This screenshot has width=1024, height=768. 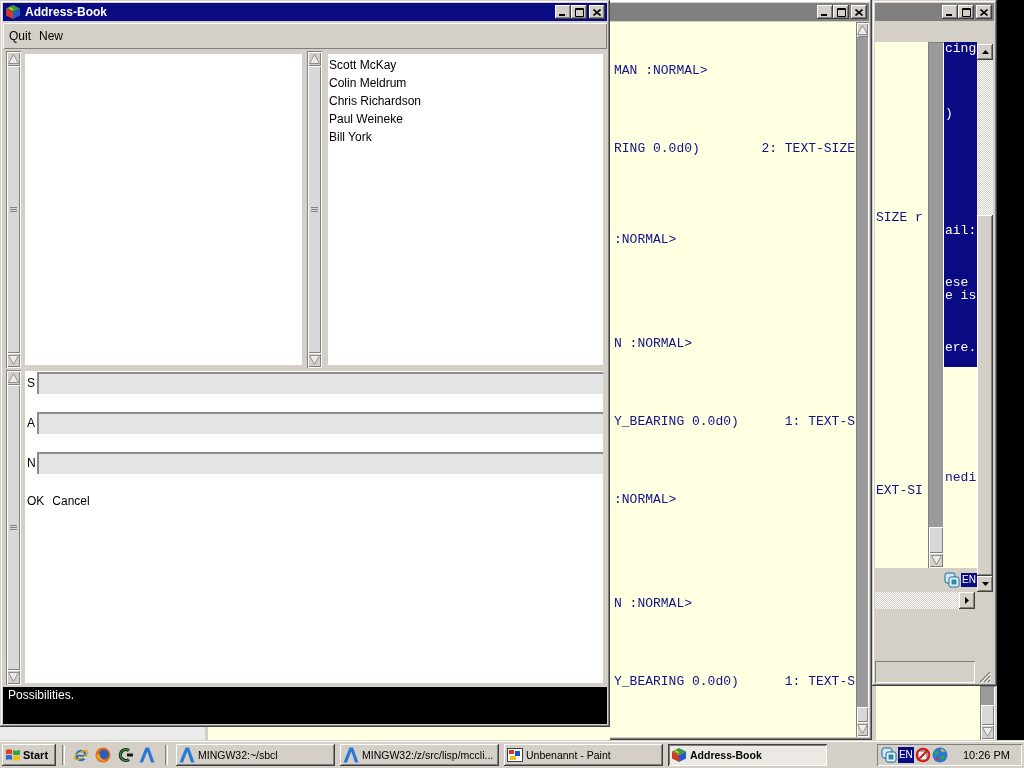 What do you see at coordinates (51, 36) in the screenshot?
I see `menu-item: New` at bounding box center [51, 36].